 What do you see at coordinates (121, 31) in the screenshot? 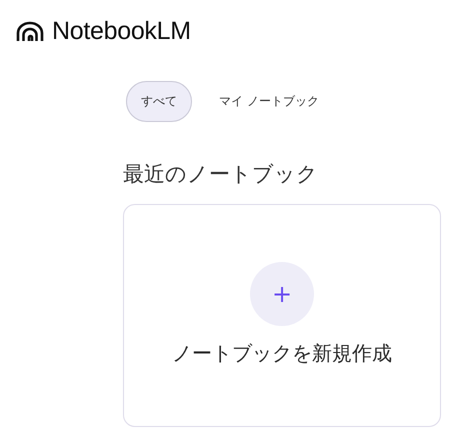
I see `app-name: NotebookLM` at bounding box center [121, 31].